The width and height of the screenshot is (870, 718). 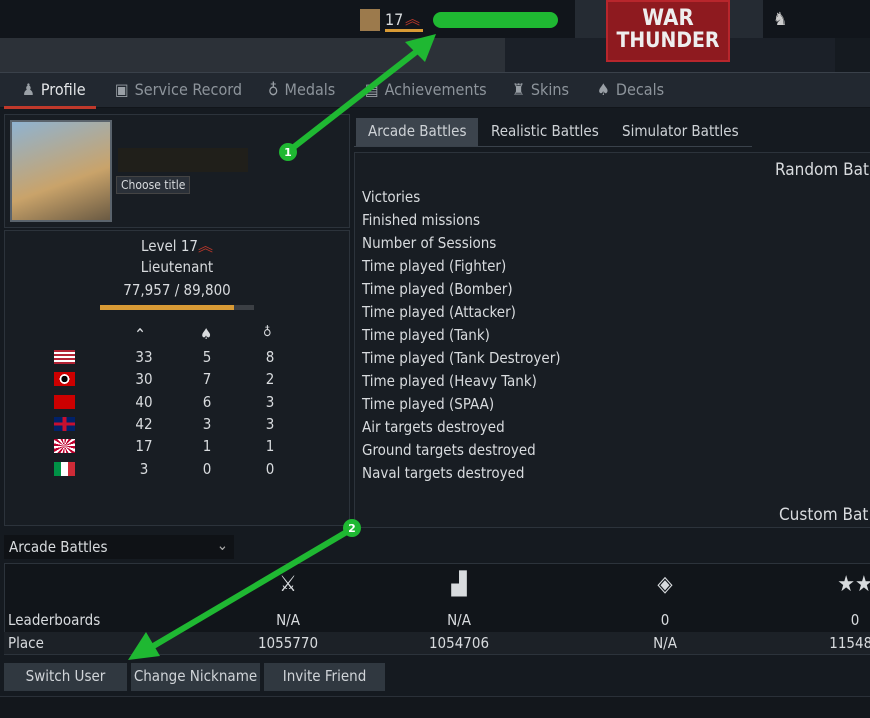 What do you see at coordinates (288, 152) in the screenshot?
I see `annotation-label-1: 1` at bounding box center [288, 152].